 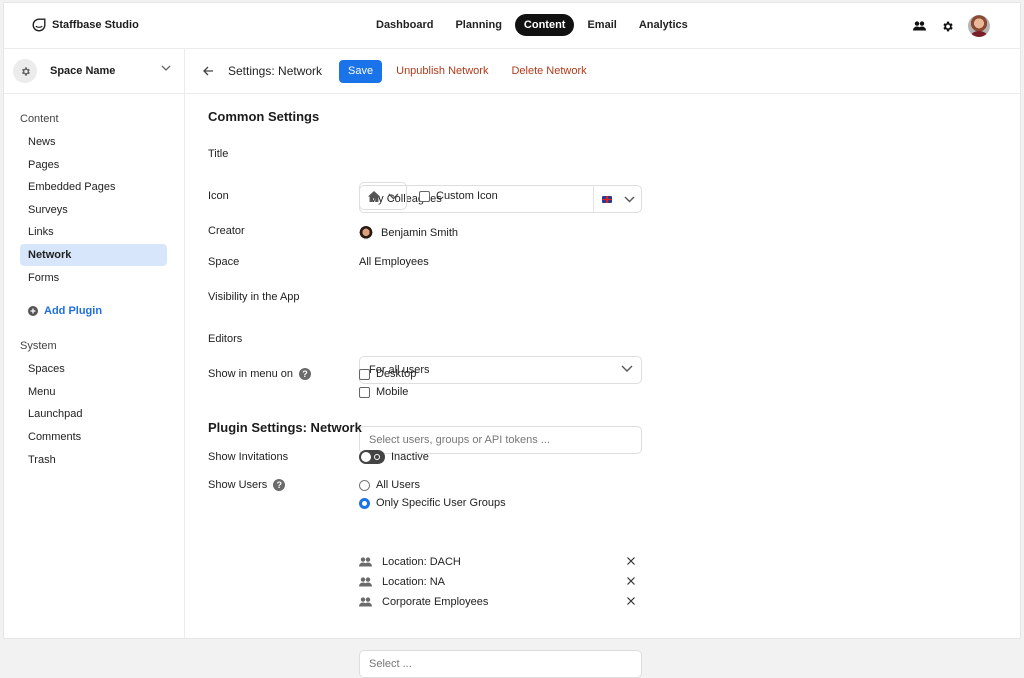 What do you see at coordinates (73, 311) in the screenshot?
I see `add-plugin-label: Add Plugin` at bounding box center [73, 311].